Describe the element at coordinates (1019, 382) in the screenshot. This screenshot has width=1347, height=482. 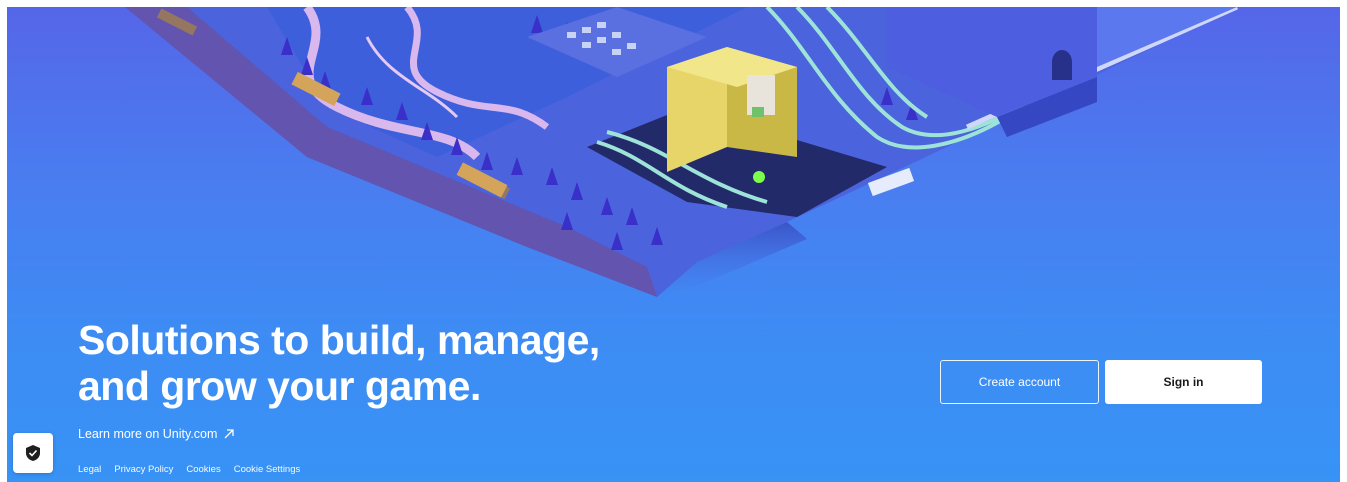
I see `create-account-button: Create account` at that location.